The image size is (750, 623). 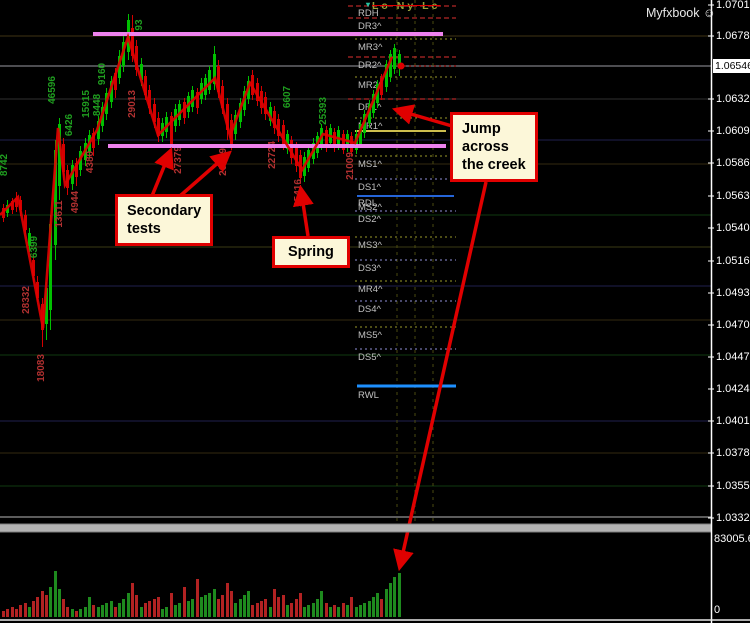 I want to click on volume-count-label: 4380, so click(x=90, y=161).